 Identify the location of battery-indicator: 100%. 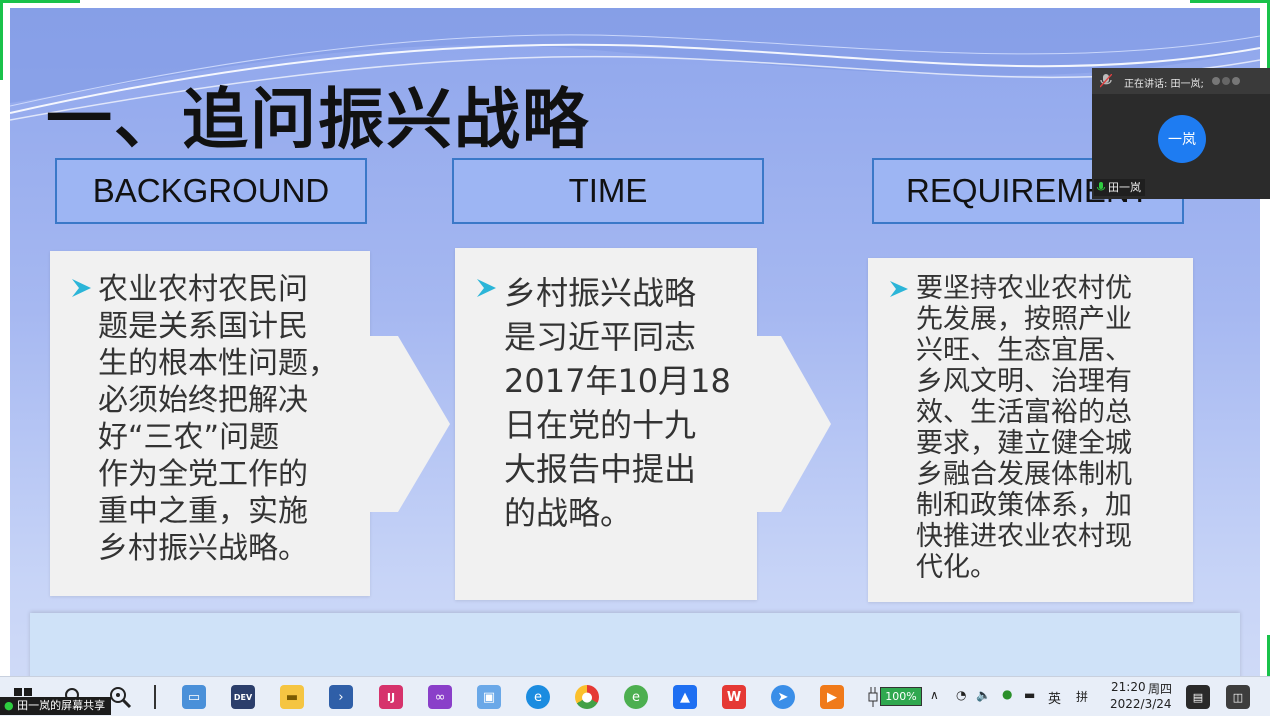
(901, 696).